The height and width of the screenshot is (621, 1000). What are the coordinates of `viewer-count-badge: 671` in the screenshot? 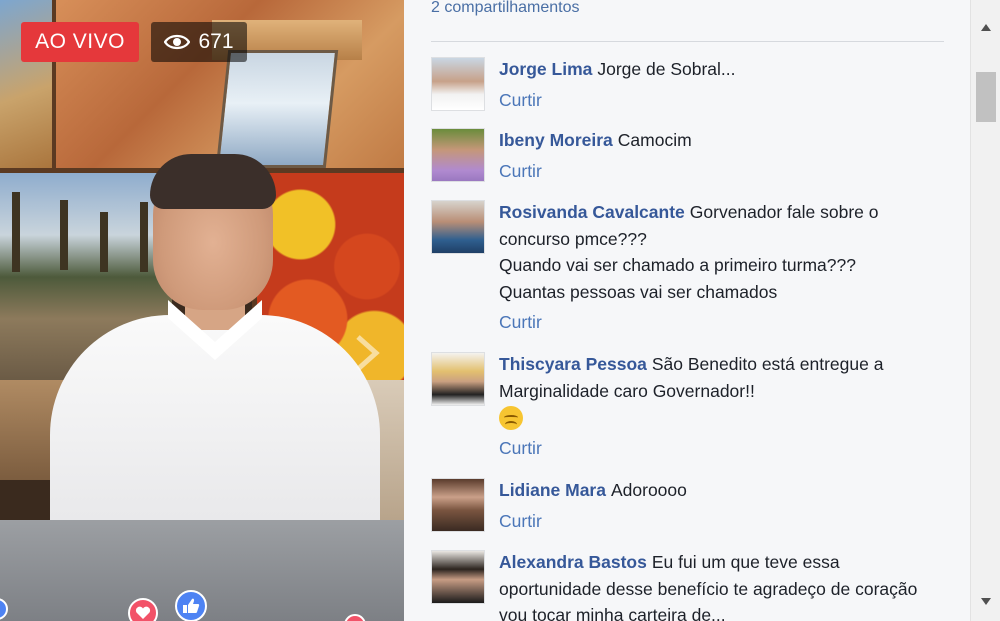 It's located at (199, 42).